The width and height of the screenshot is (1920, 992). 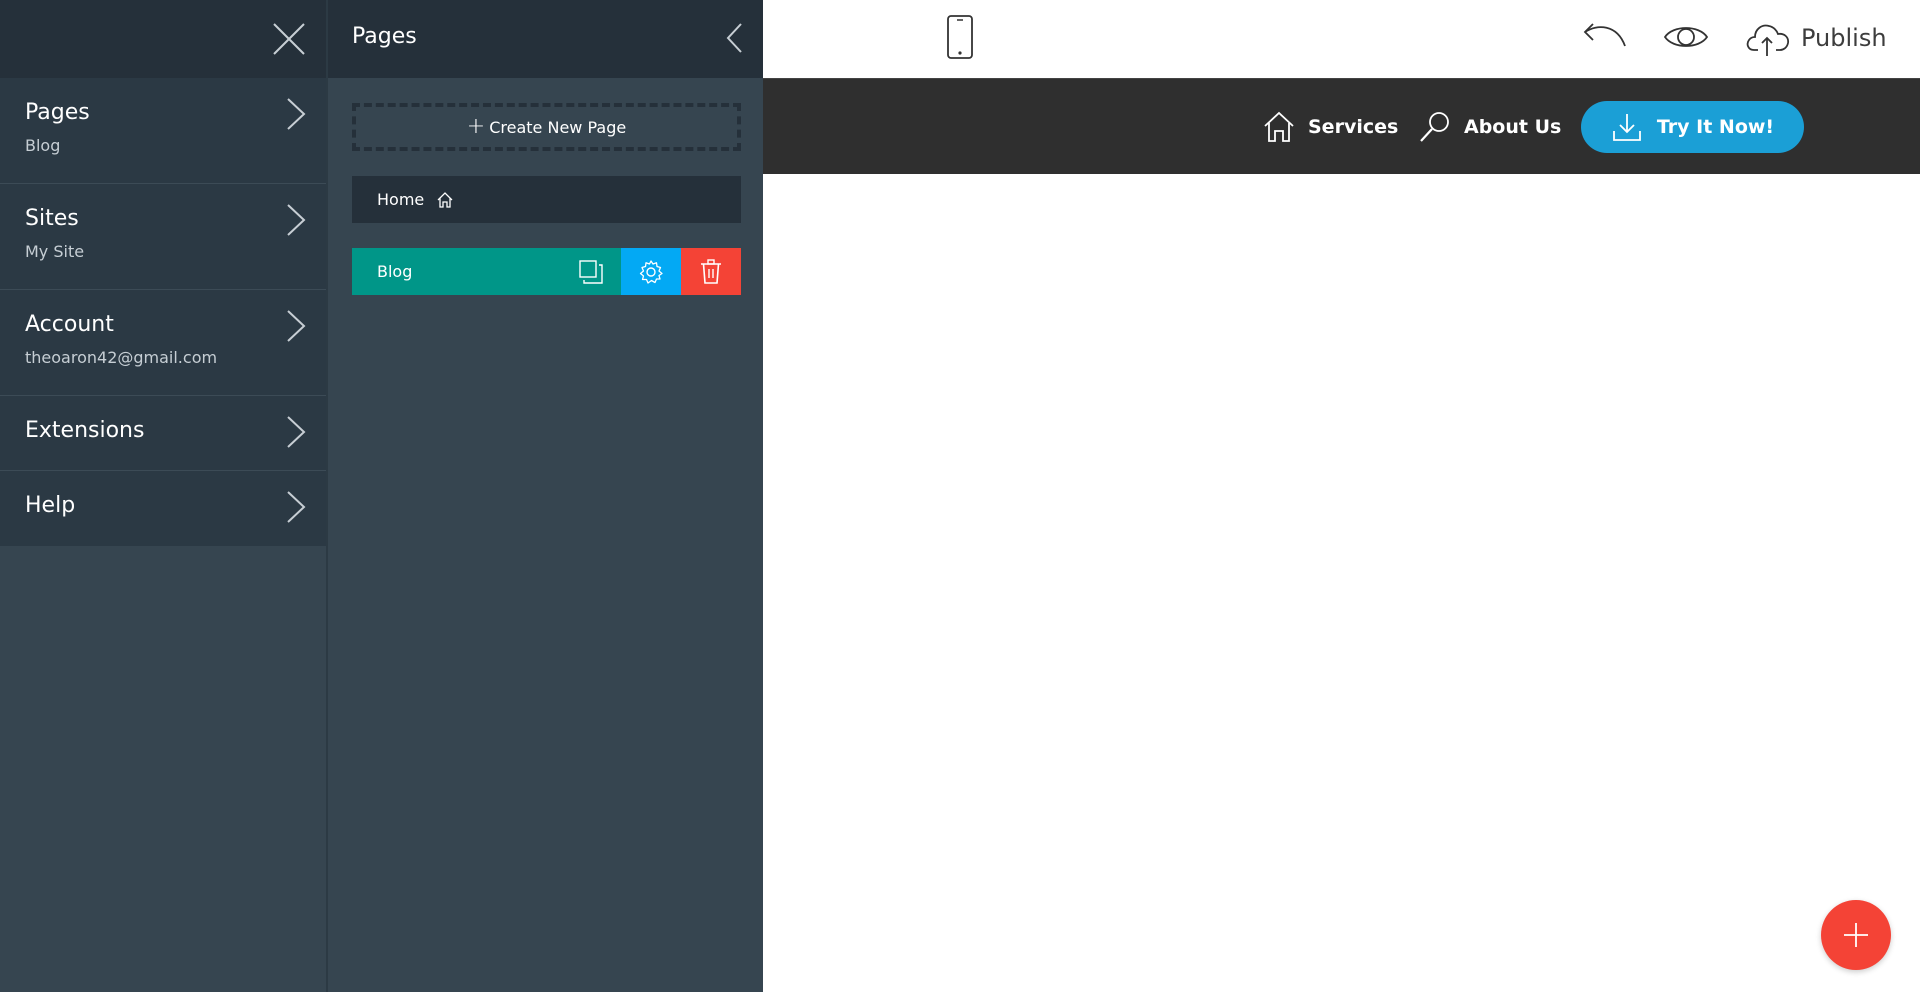 I want to click on delete-page-button, so click(x=711, y=271).